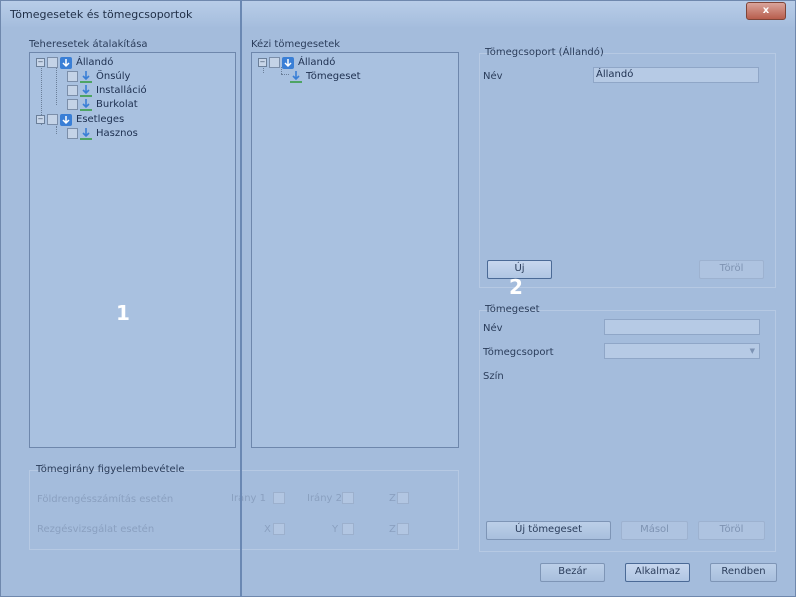 Image resolution: width=796 pixels, height=597 pixels. I want to click on mass-direction-frame, so click(244, 510).